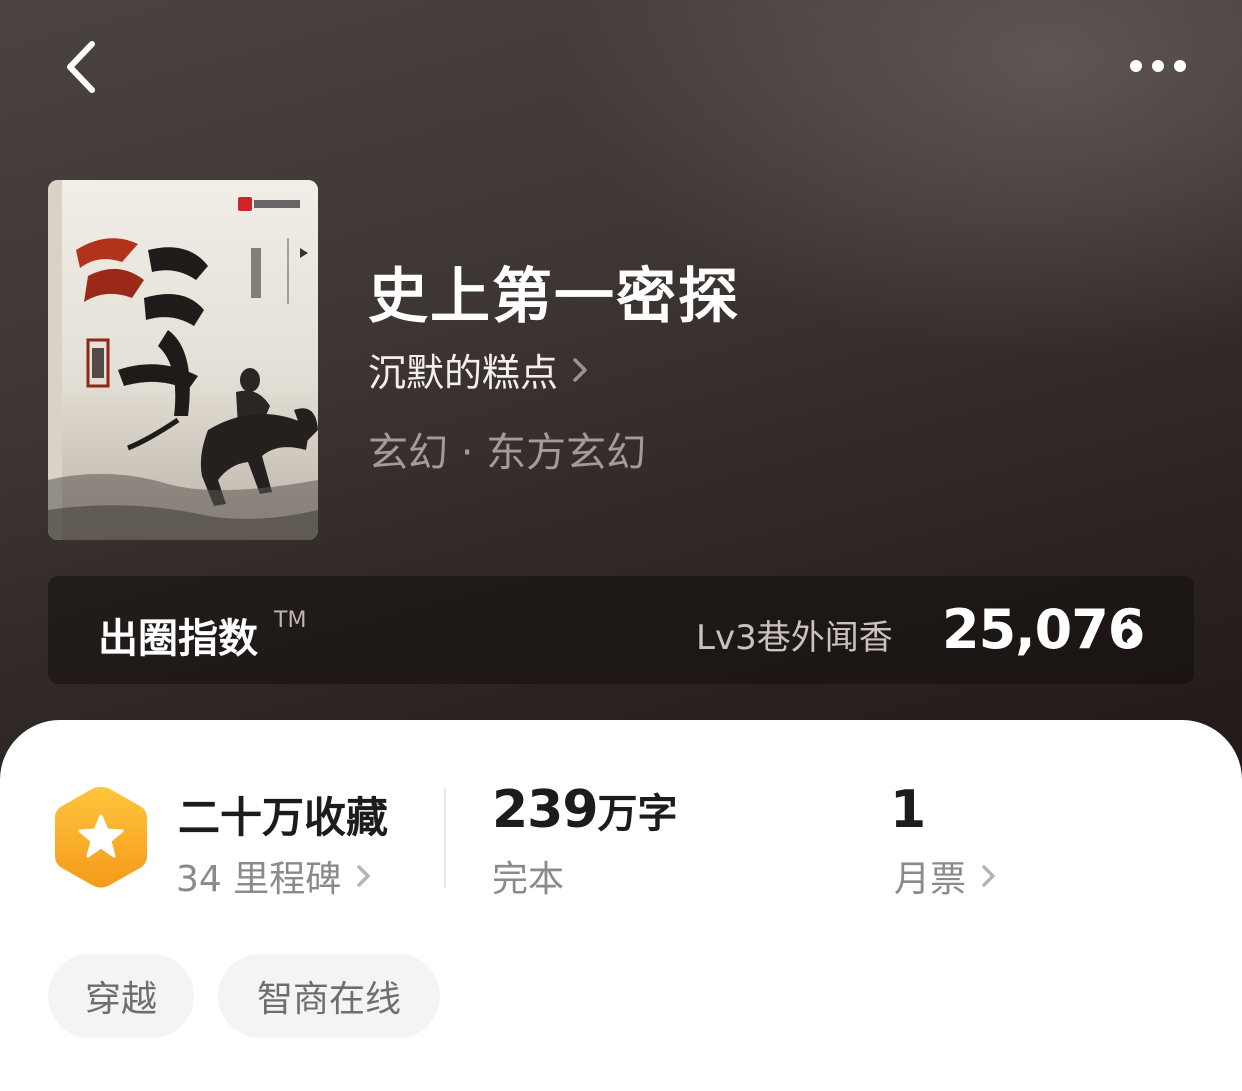 The height and width of the screenshot is (1091, 1242). I want to click on collection-count: 二十万收藏, so click(283, 817).